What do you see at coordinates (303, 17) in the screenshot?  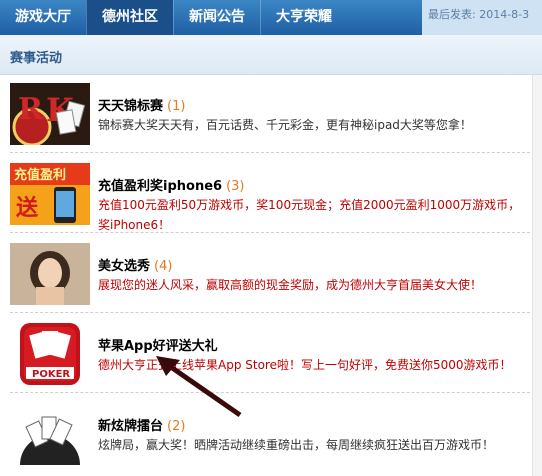 I see `tab-tycoon-honor: 大亨荣耀` at bounding box center [303, 17].